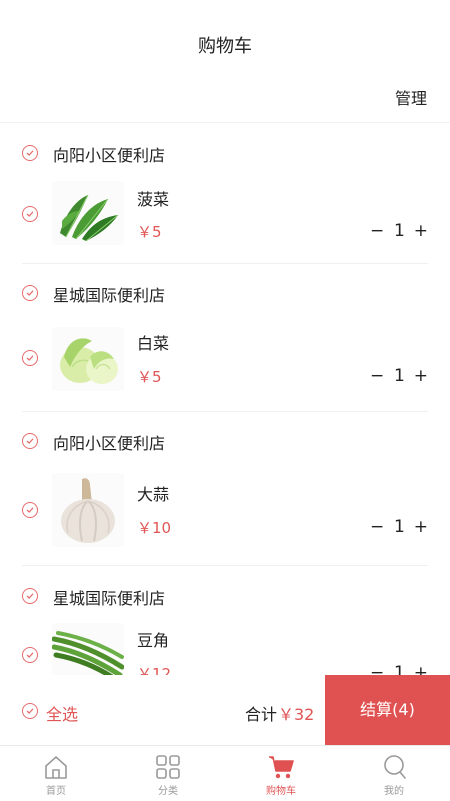 The height and width of the screenshot is (801, 450). I want to click on product-name: 豆角, so click(153, 639).